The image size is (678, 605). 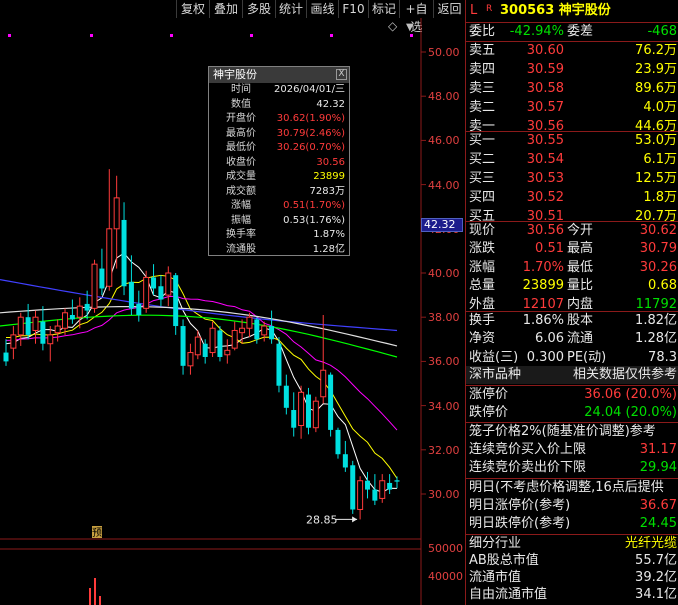 What do you see at coordinates (536, 31) in the screenshot?
I see `weibi-weibi-value: -42.94%` at bounding box center [536, 31].